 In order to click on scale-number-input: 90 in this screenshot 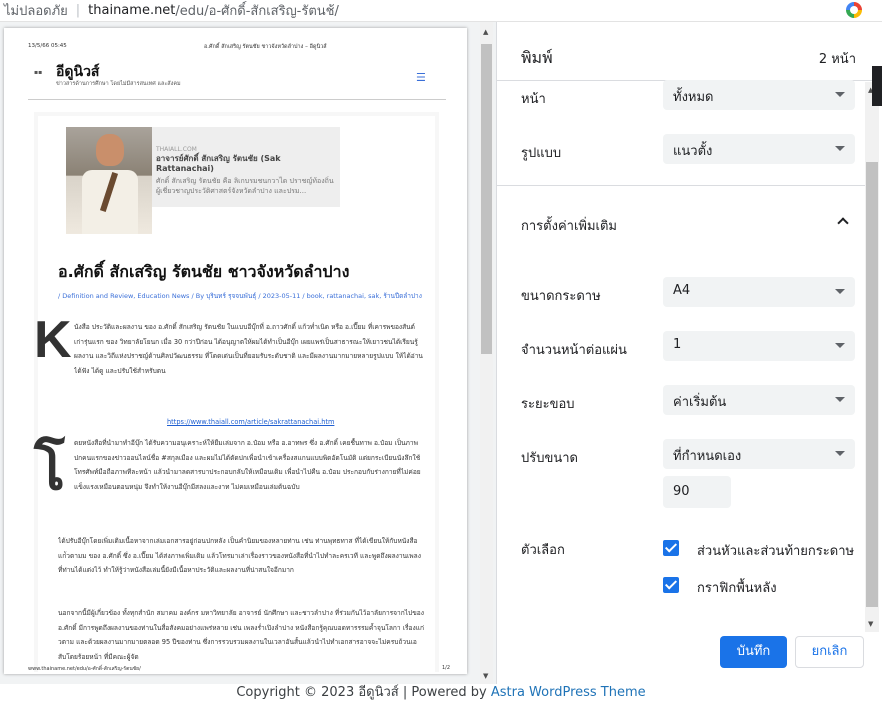, I will do `click(697, 492)`.